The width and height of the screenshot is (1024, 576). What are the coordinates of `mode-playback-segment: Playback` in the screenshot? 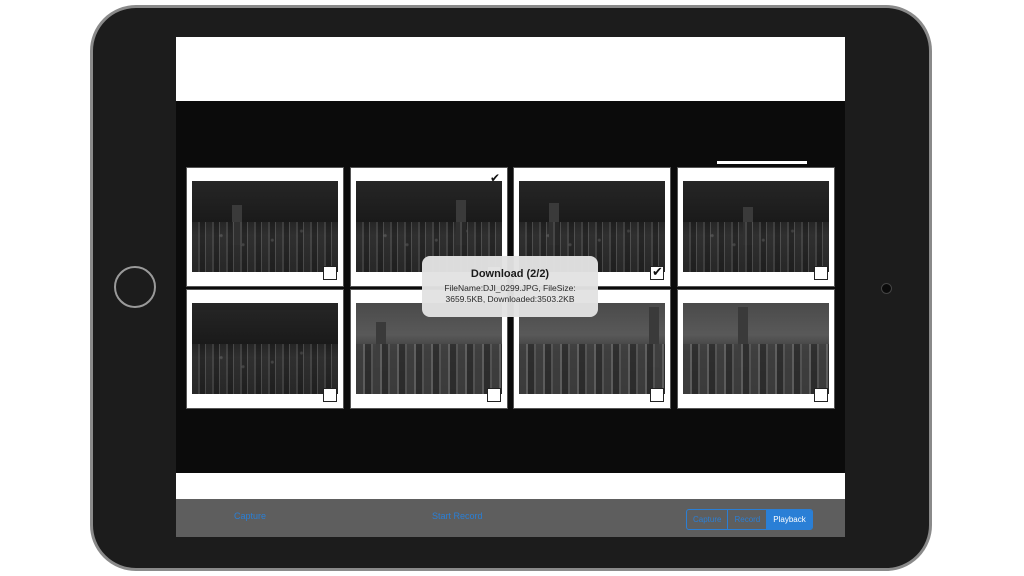 It's located at (789, 519).